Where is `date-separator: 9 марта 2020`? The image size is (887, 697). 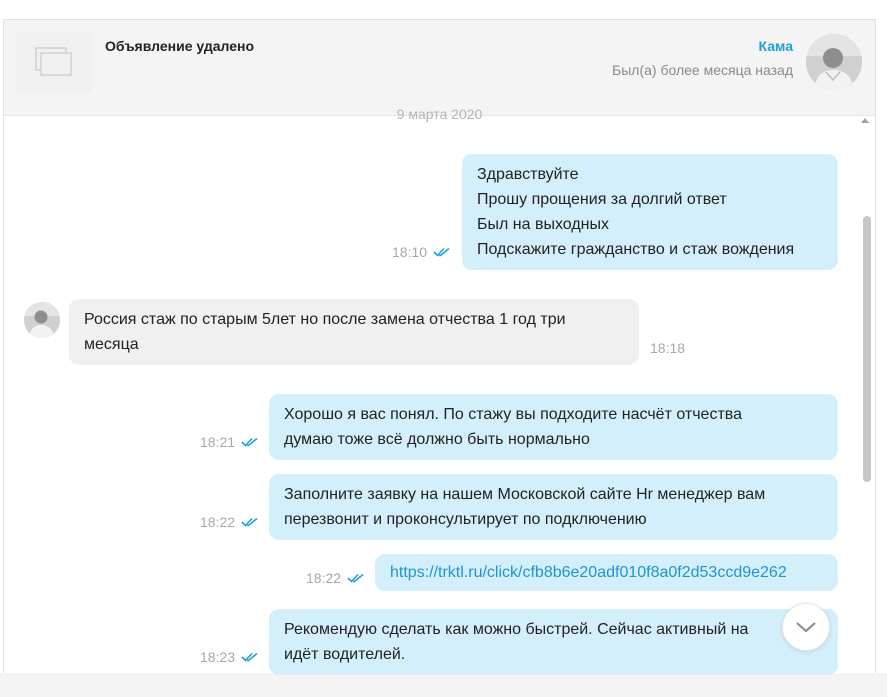 date-separator: 9 марта 2020 is located at coordinates (439, 114).